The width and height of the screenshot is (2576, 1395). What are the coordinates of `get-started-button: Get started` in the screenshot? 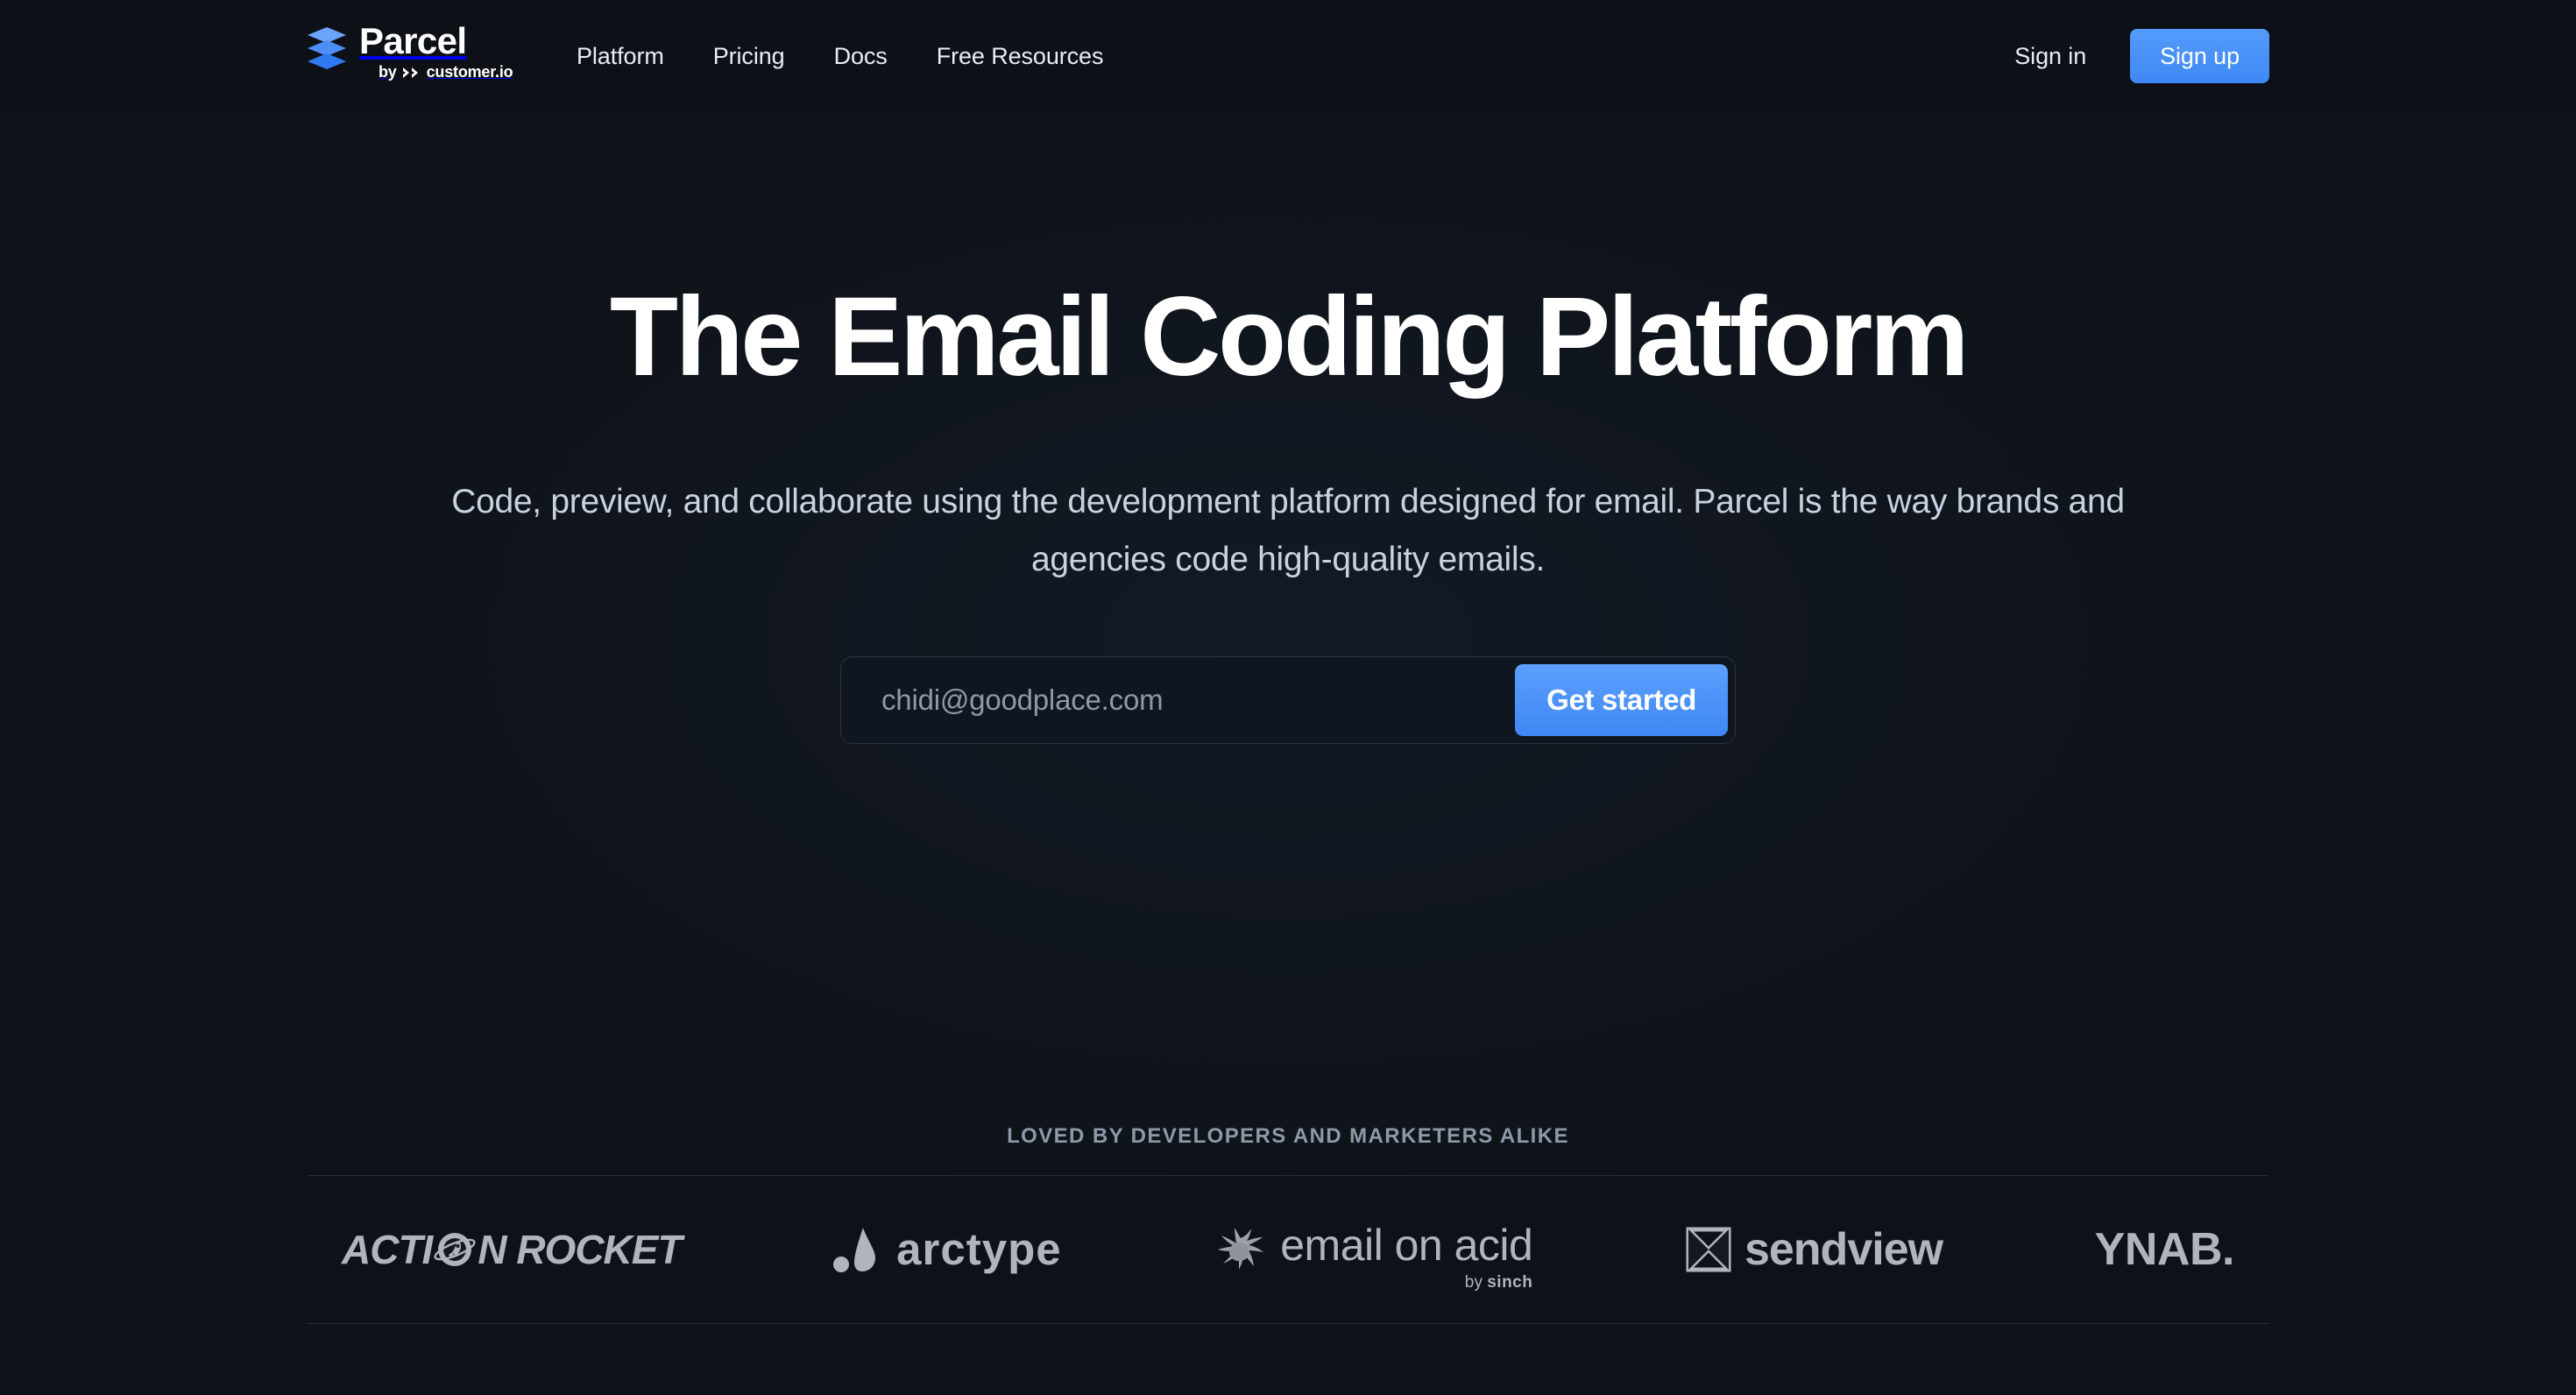 It's located at (1621, 700).